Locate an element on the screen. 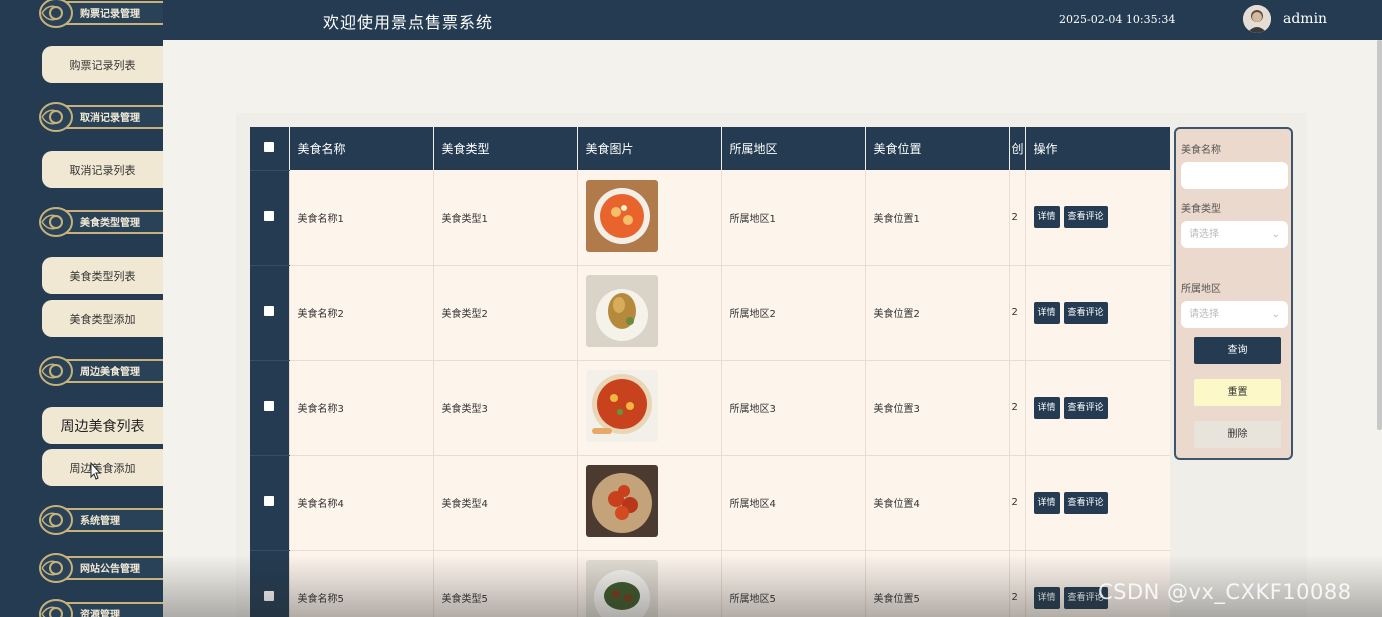  sidebar-item-food-type-add: 美食类型添加 is located at coordinates (102, 318).